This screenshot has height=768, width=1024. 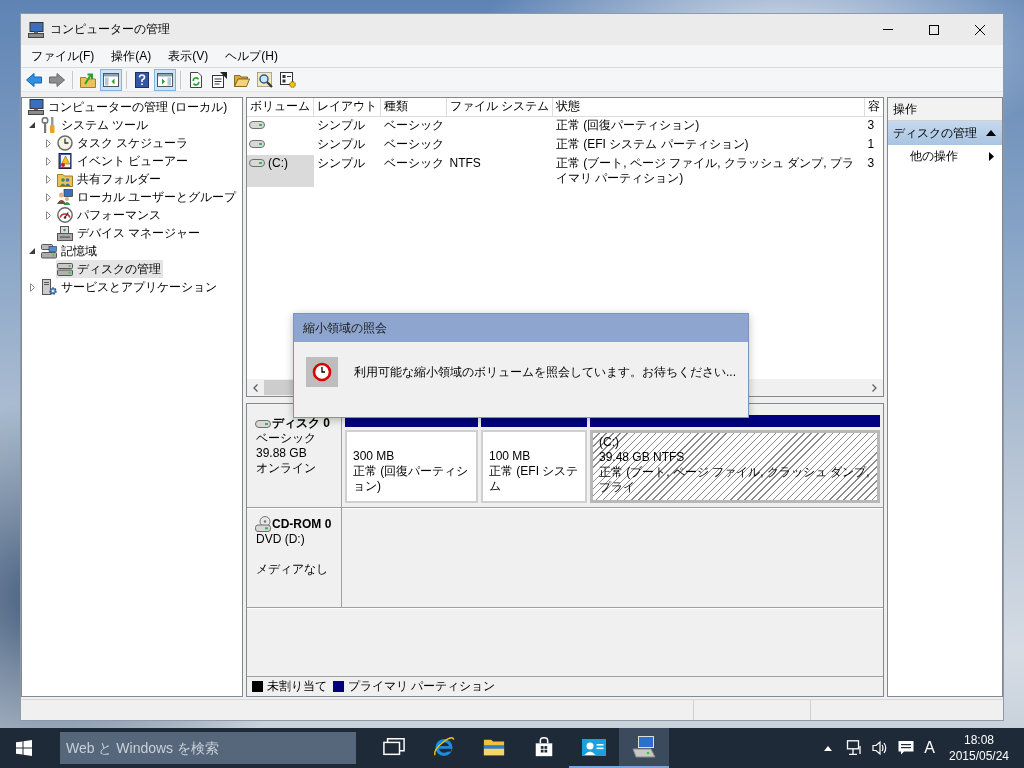 What do you see at coordinates (945, 156) in the screenshot?
I see `action-item: 他の操作` at bounding box center [945, 156].